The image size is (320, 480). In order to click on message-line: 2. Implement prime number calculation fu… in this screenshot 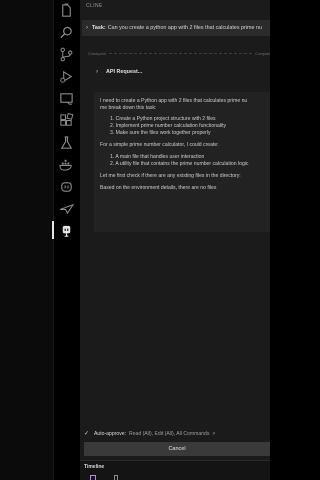, I will do `click(168, 126)`.